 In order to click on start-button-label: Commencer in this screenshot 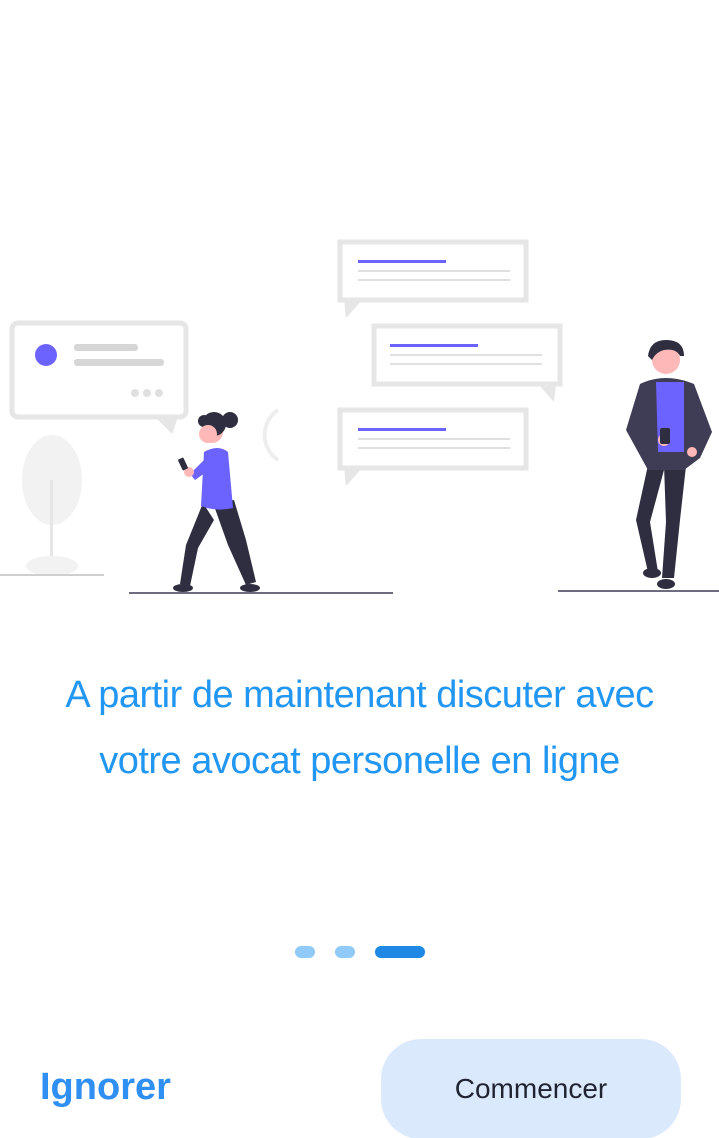, I will do `click(531, 1088)`.